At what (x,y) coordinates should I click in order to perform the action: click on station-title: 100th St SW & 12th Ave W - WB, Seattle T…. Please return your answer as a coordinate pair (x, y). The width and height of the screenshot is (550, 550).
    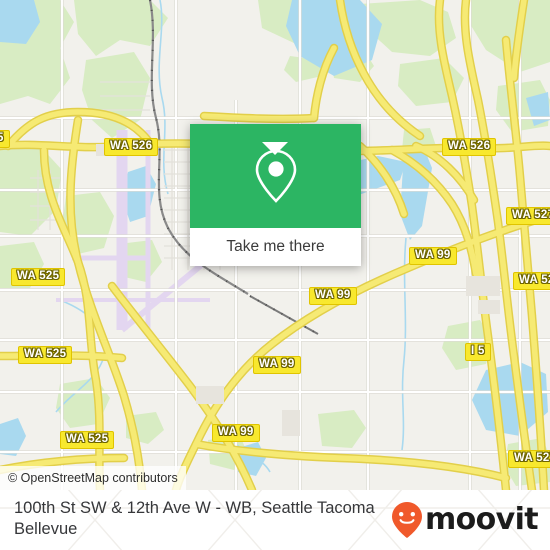
    Looking at the image, I should click on (194, 518).